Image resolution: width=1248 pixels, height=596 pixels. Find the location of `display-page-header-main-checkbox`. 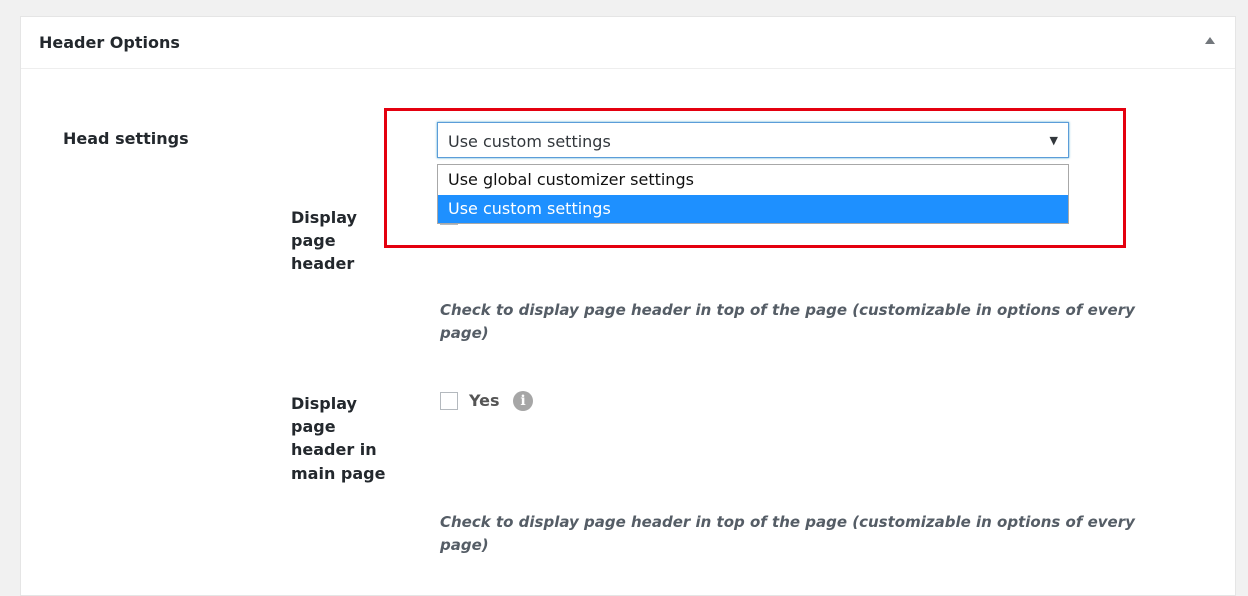

display-page-header-main-checkbox is located at coordinates (449, 401).